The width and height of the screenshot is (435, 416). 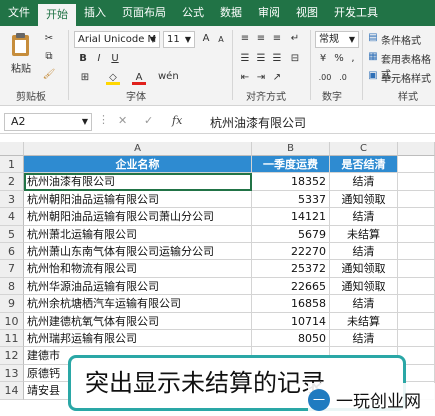 What do you see at coordinates (138, 252) in the screenshot?
I see `table-cell: 杭州萧山东南气体有限公司运输分公司` at bounding box center [138, 252].